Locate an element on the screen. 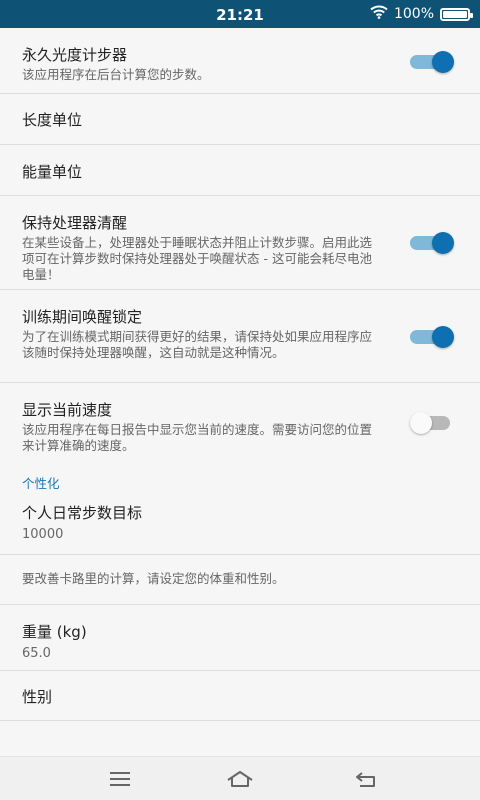 Image resolution: width=480 pixels, height=800 pixels. wifi-icon is located at coordinates (379, 14).